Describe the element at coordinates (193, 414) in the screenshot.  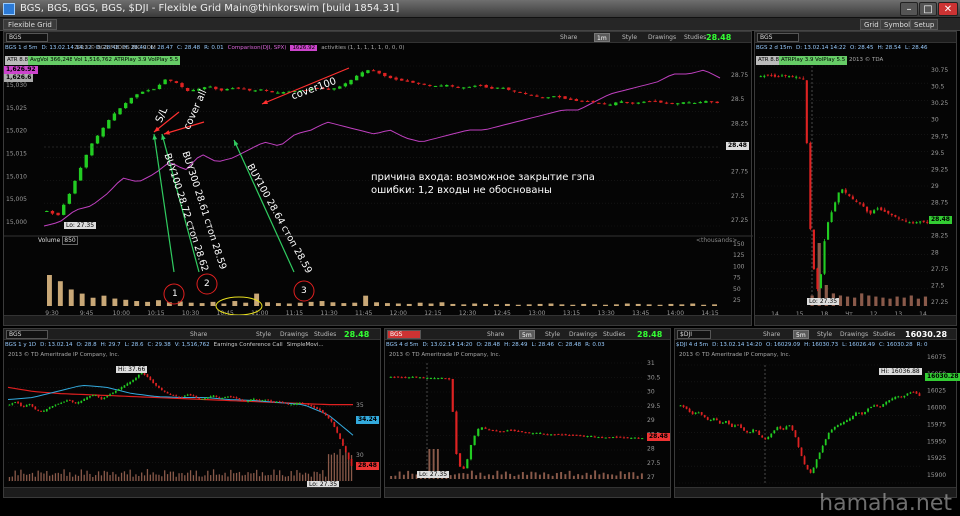
I see `bl-chart-canvas: 3530авгсеноктноядек14февмар` at that location.